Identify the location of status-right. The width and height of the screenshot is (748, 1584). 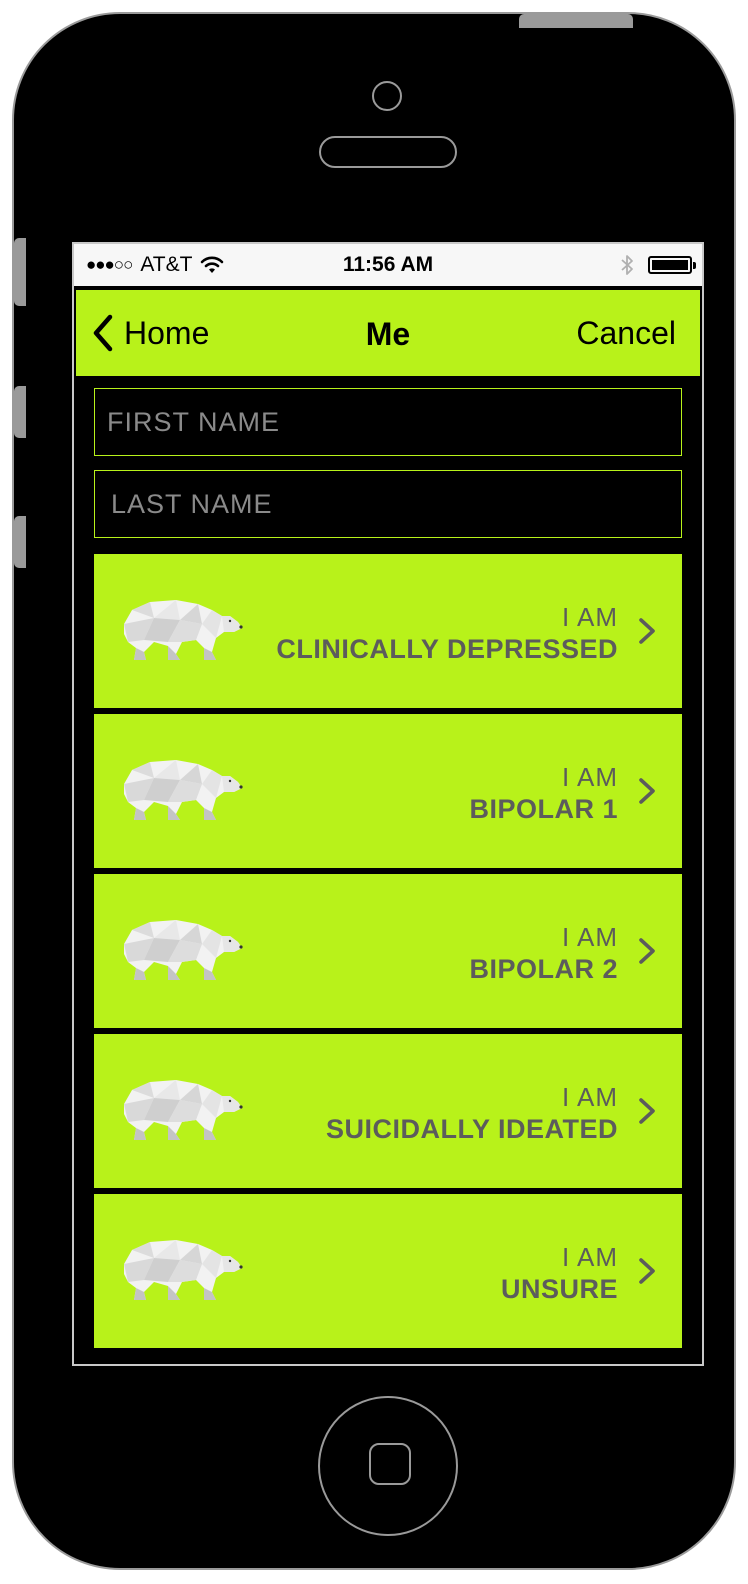
(658, 265).